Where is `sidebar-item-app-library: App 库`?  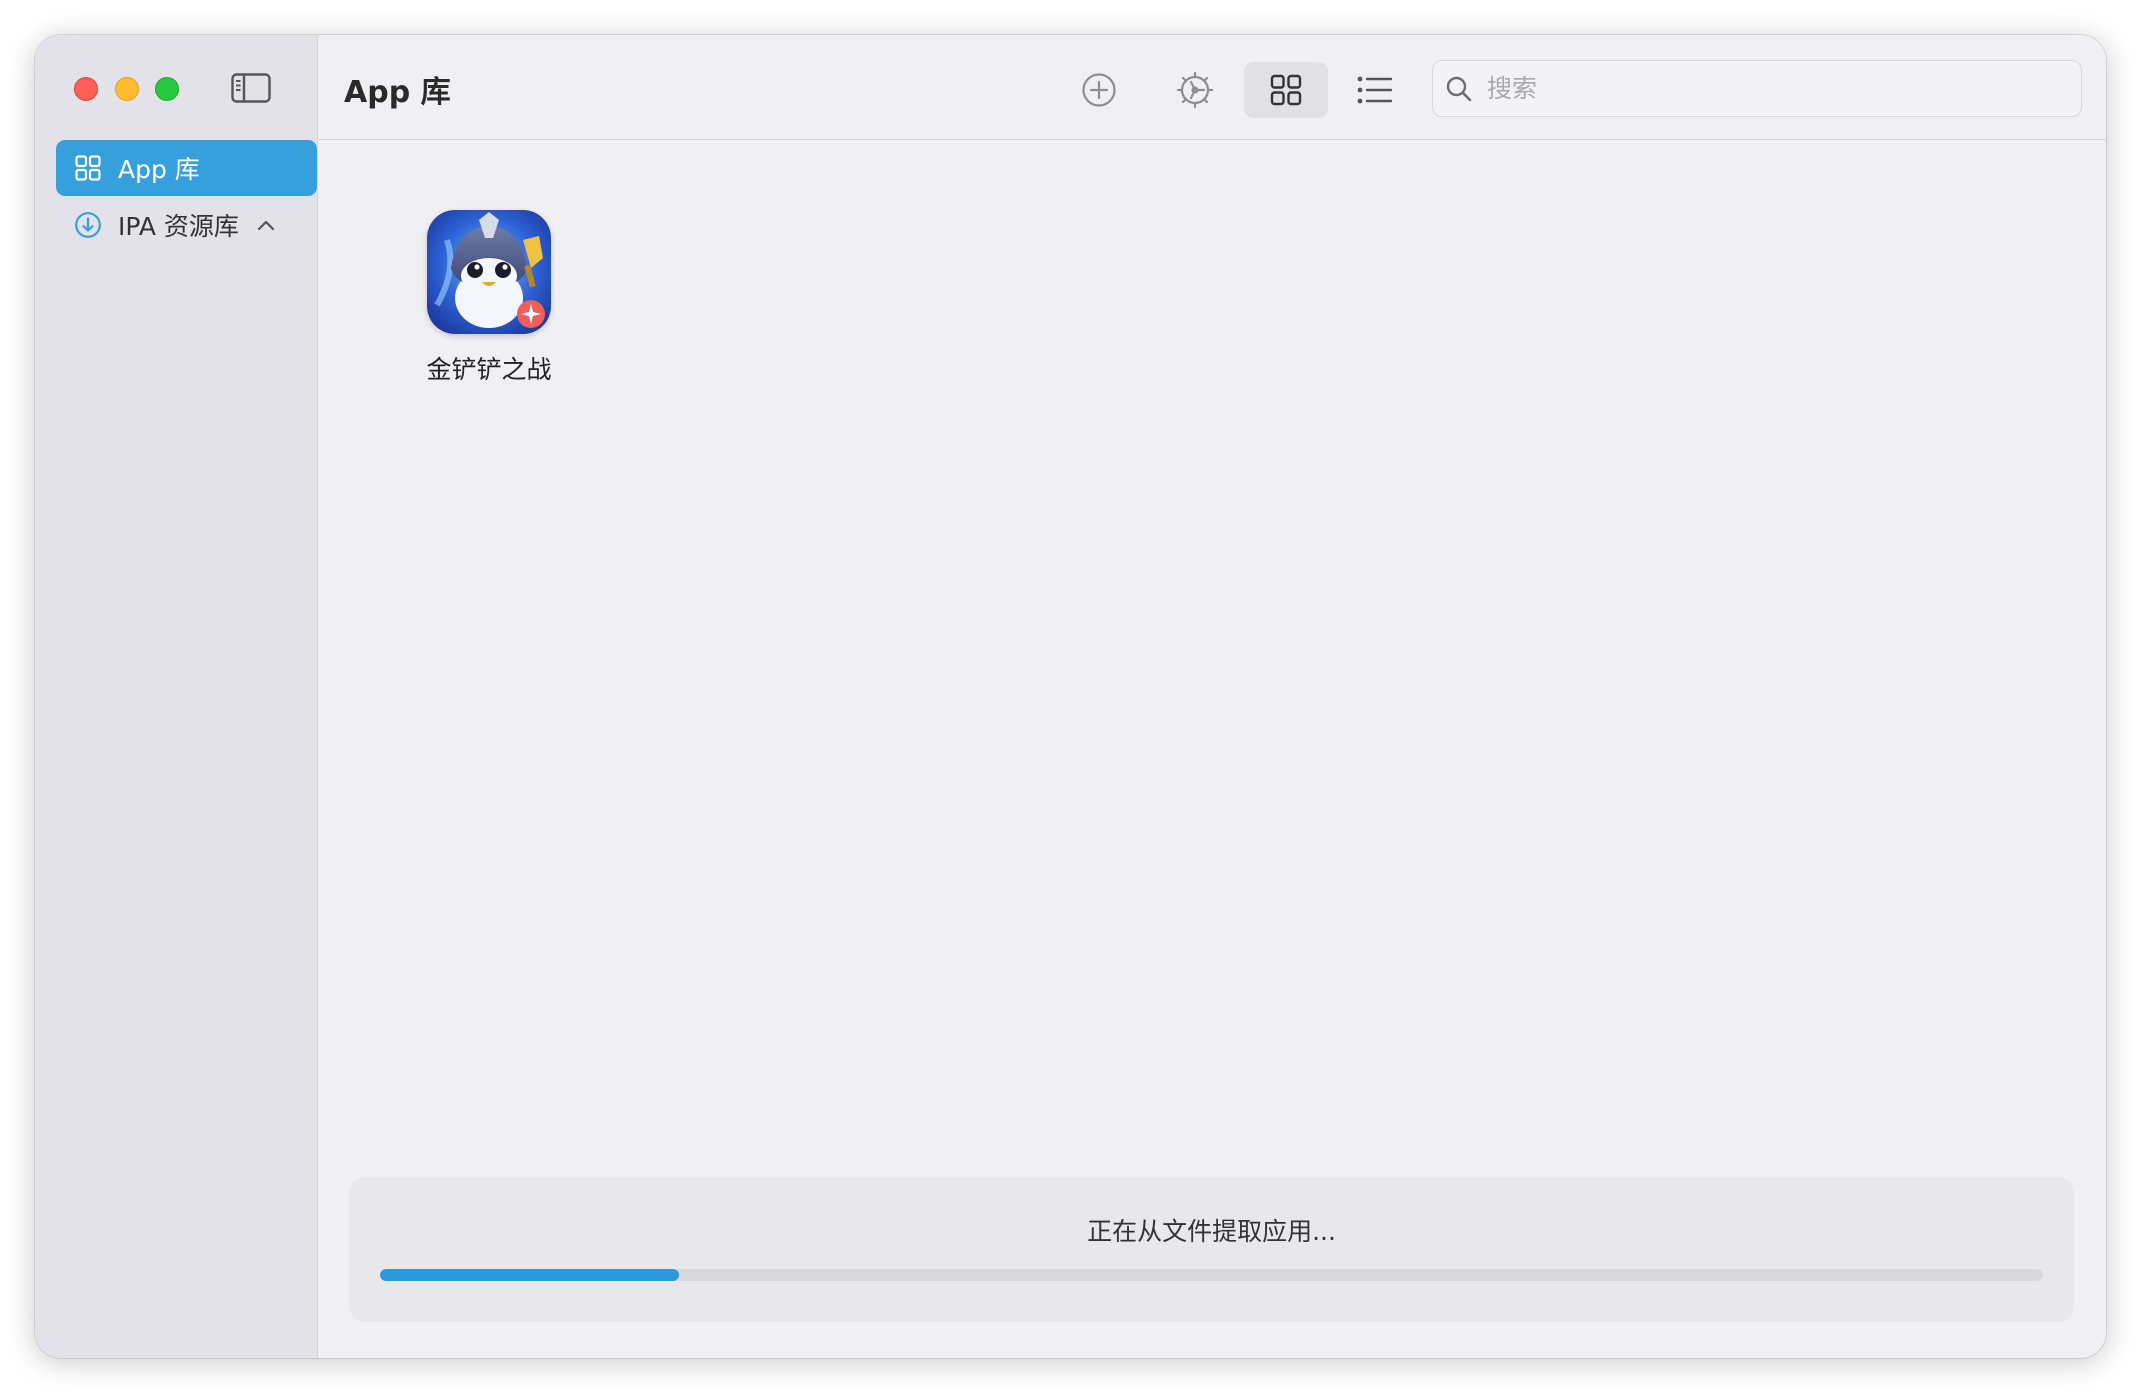 sidebar-item-app-library: App 库 is located at coordinates (186, 168).